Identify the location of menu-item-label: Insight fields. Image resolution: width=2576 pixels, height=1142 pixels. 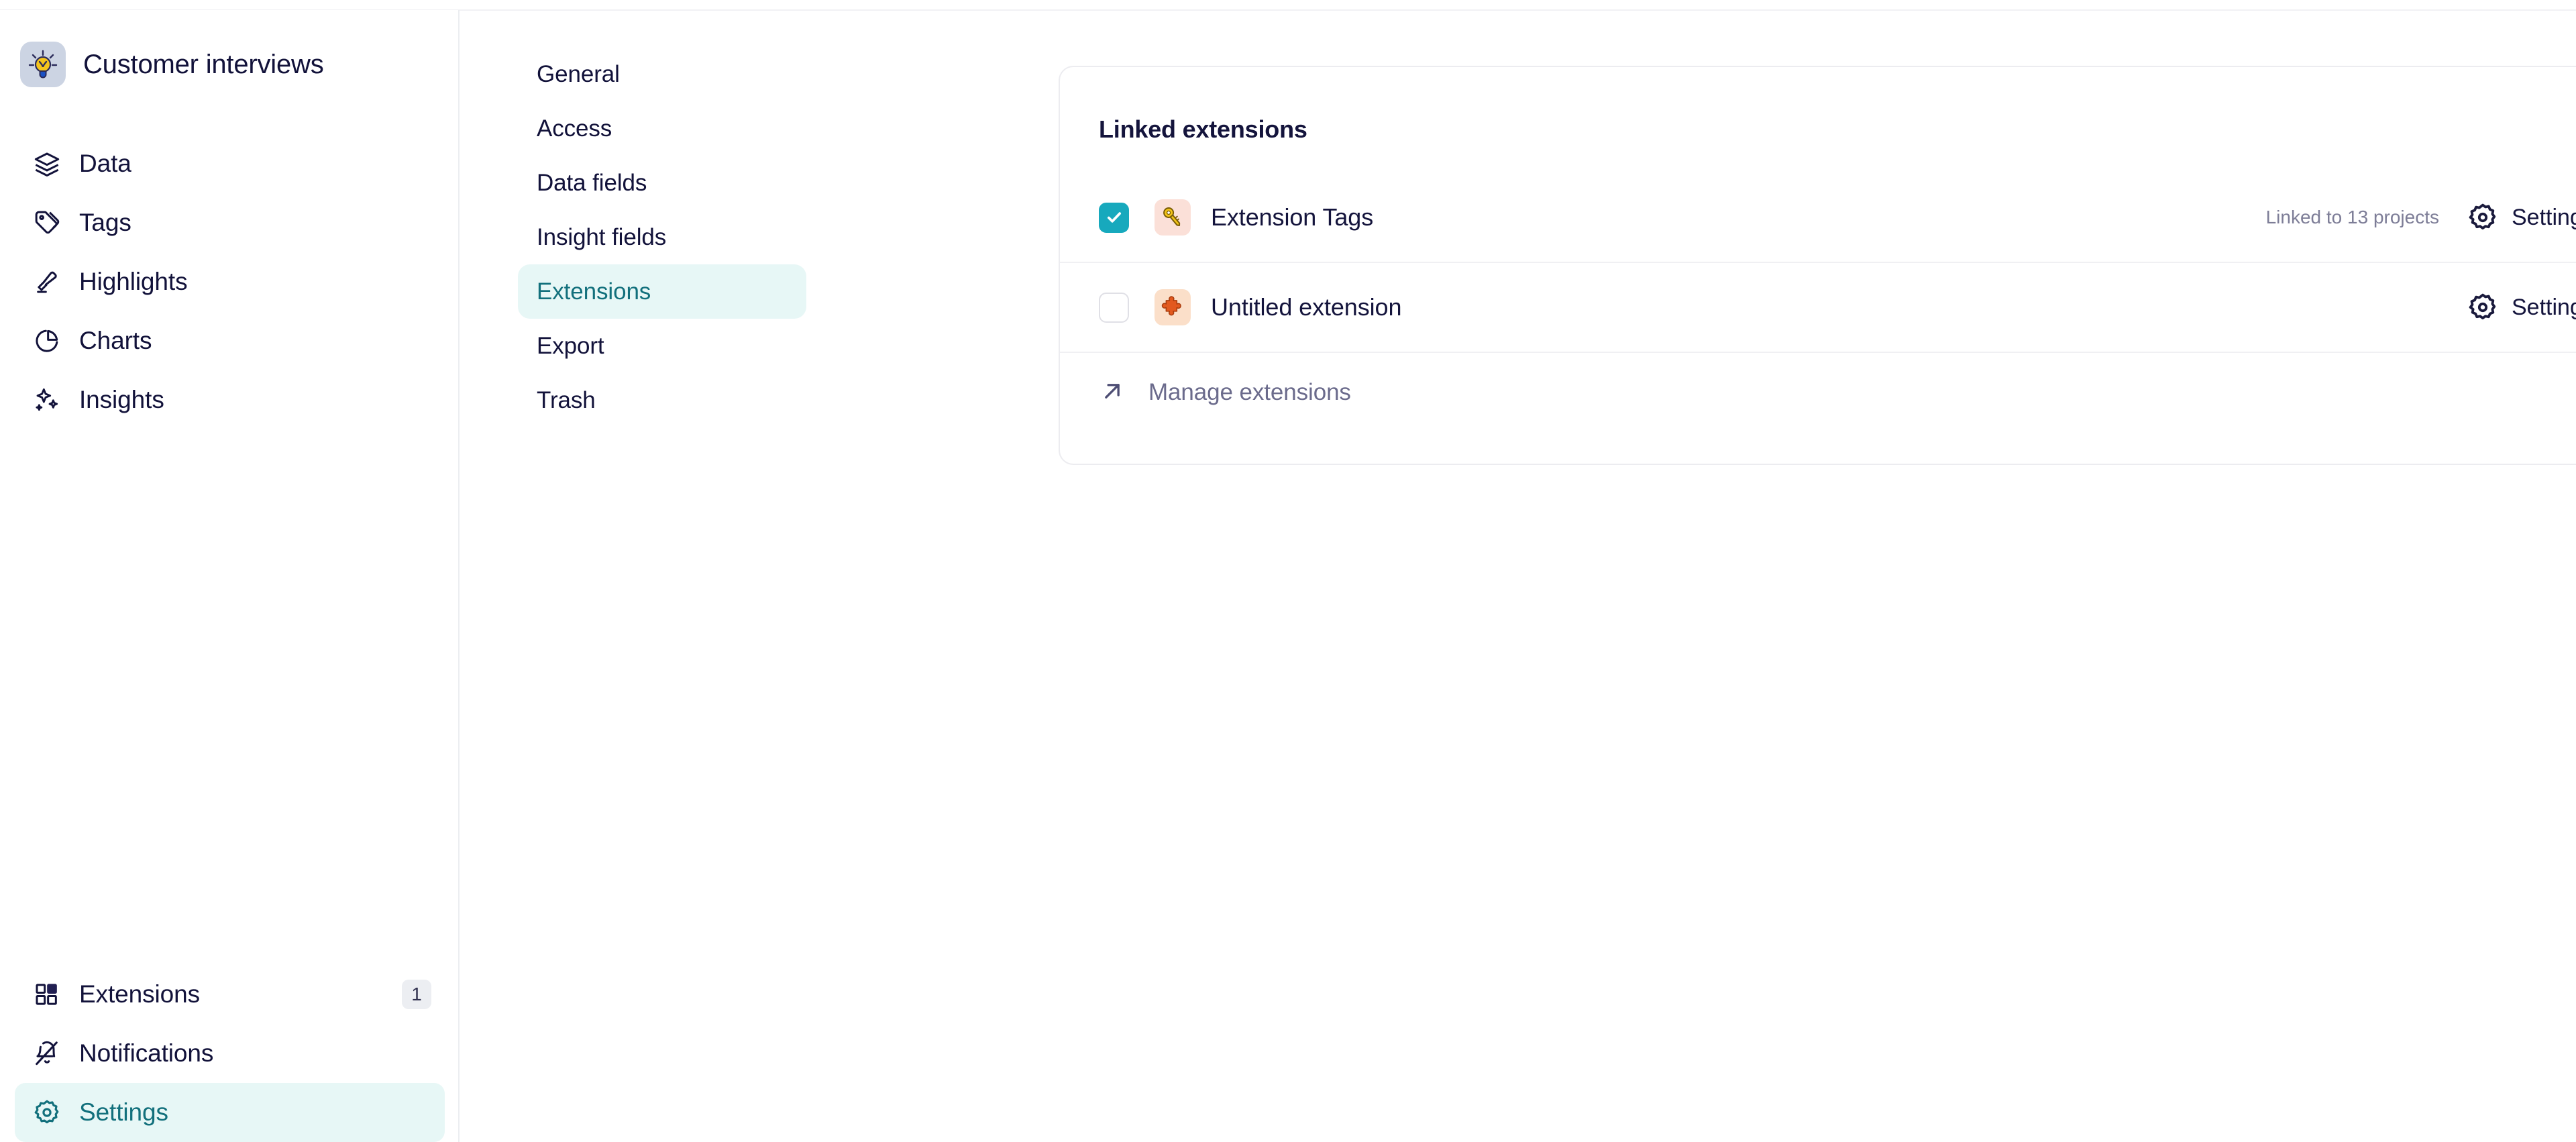
(602, 236).